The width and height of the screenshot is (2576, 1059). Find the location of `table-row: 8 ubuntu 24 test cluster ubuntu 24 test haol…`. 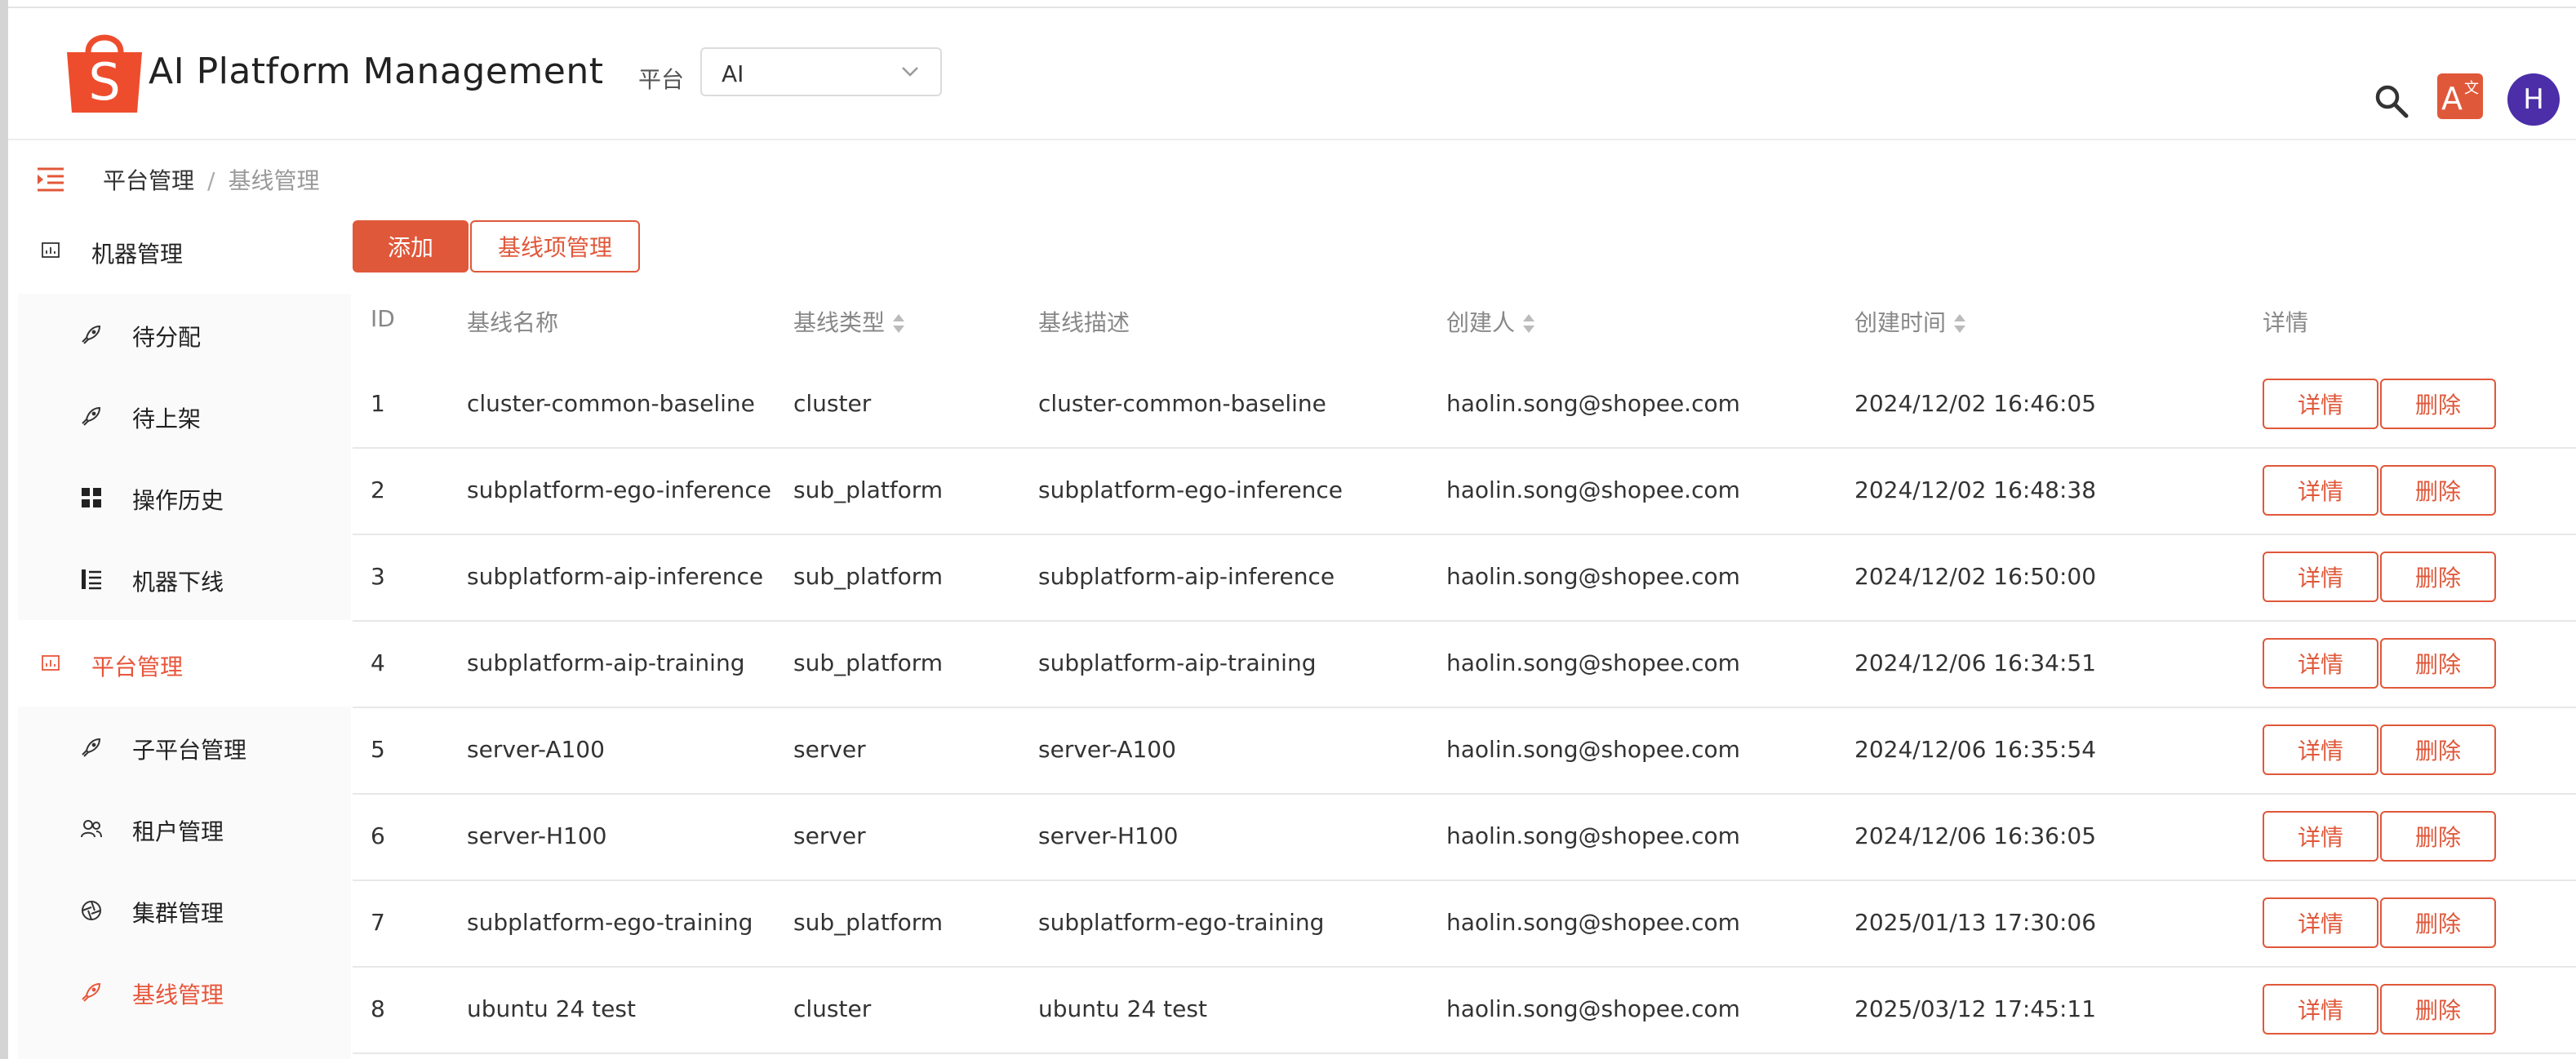

table-row: 8 ubuntu 24 test cluster ubuntu 24 test haol… is located at coordinates (1464, 1011).